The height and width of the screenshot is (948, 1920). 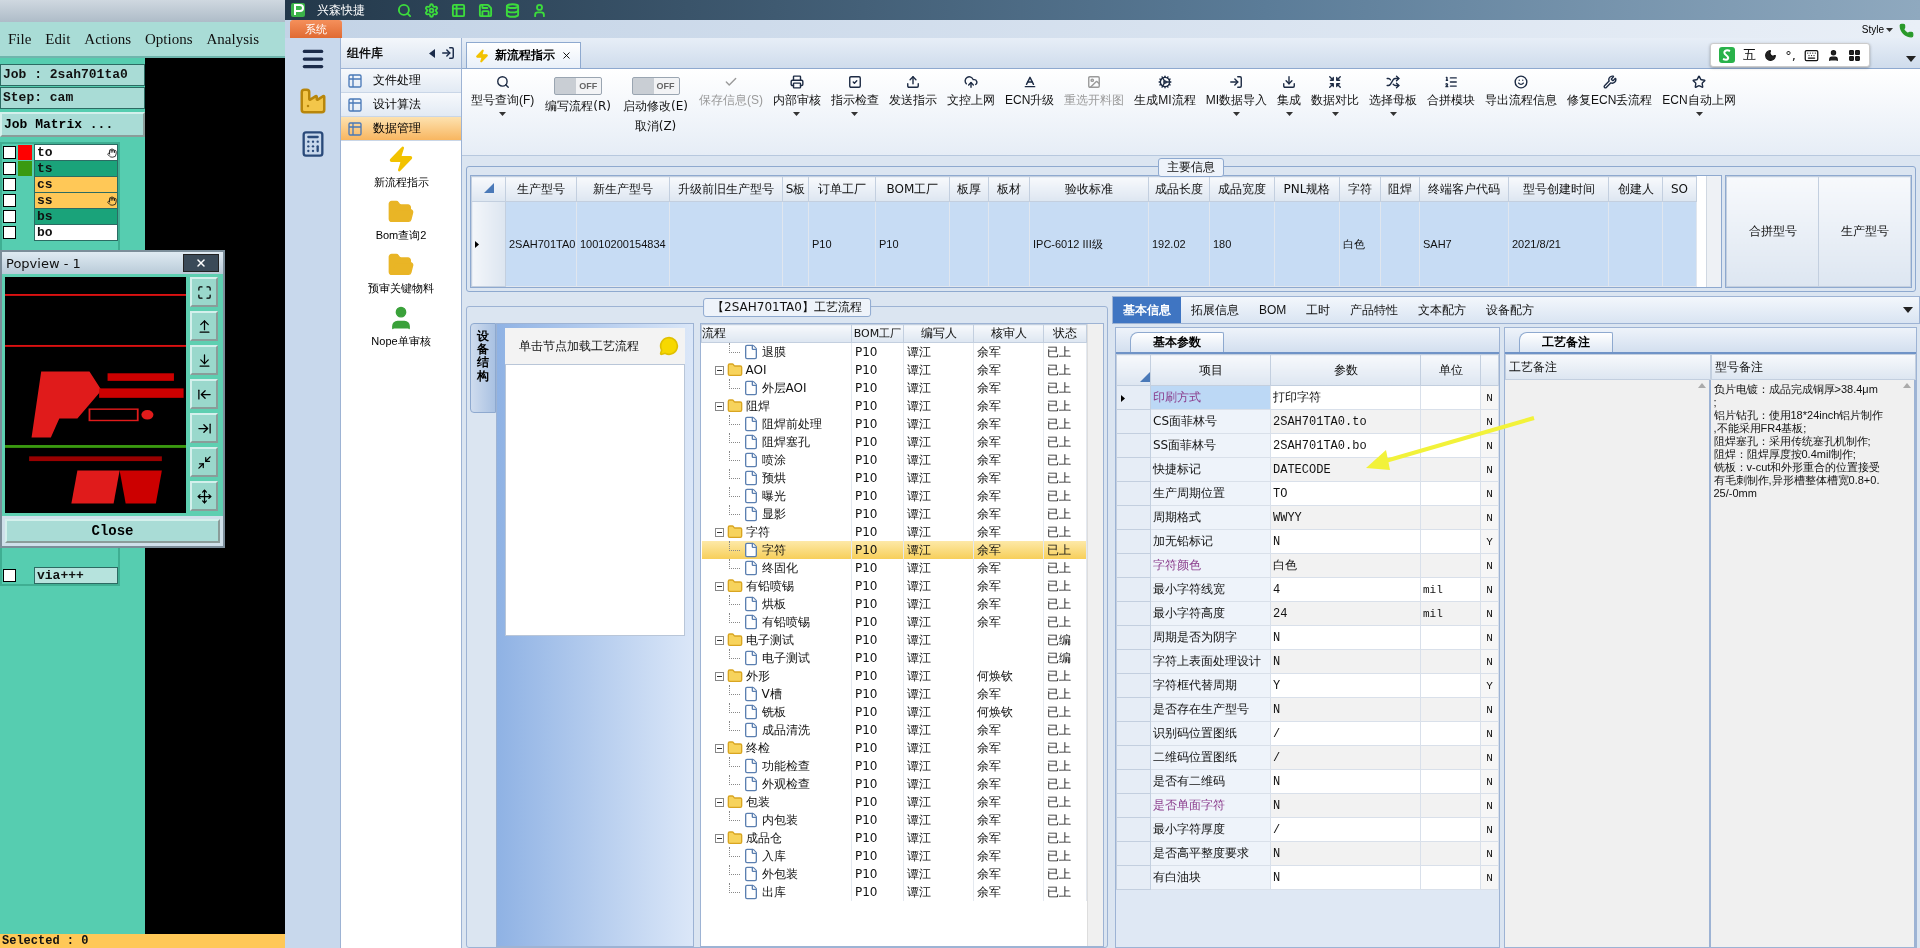 I want to click on tree-row: 喷涂 P10 谭江 余军 已上, so click(x=894, y=460).